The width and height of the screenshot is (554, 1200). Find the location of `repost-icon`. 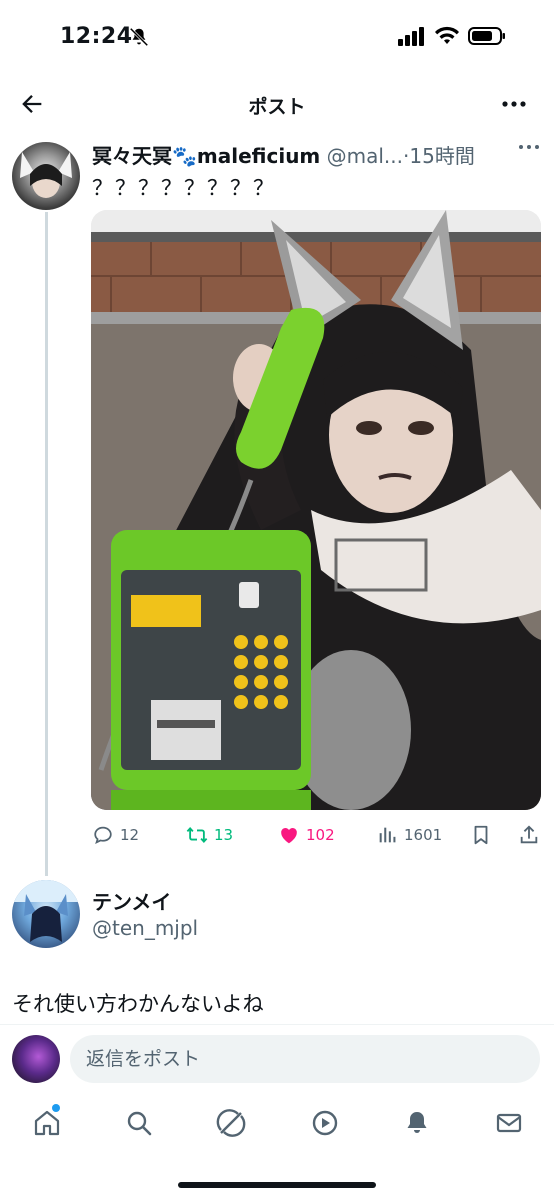

repost-icon is located at coordinates (197, 835).